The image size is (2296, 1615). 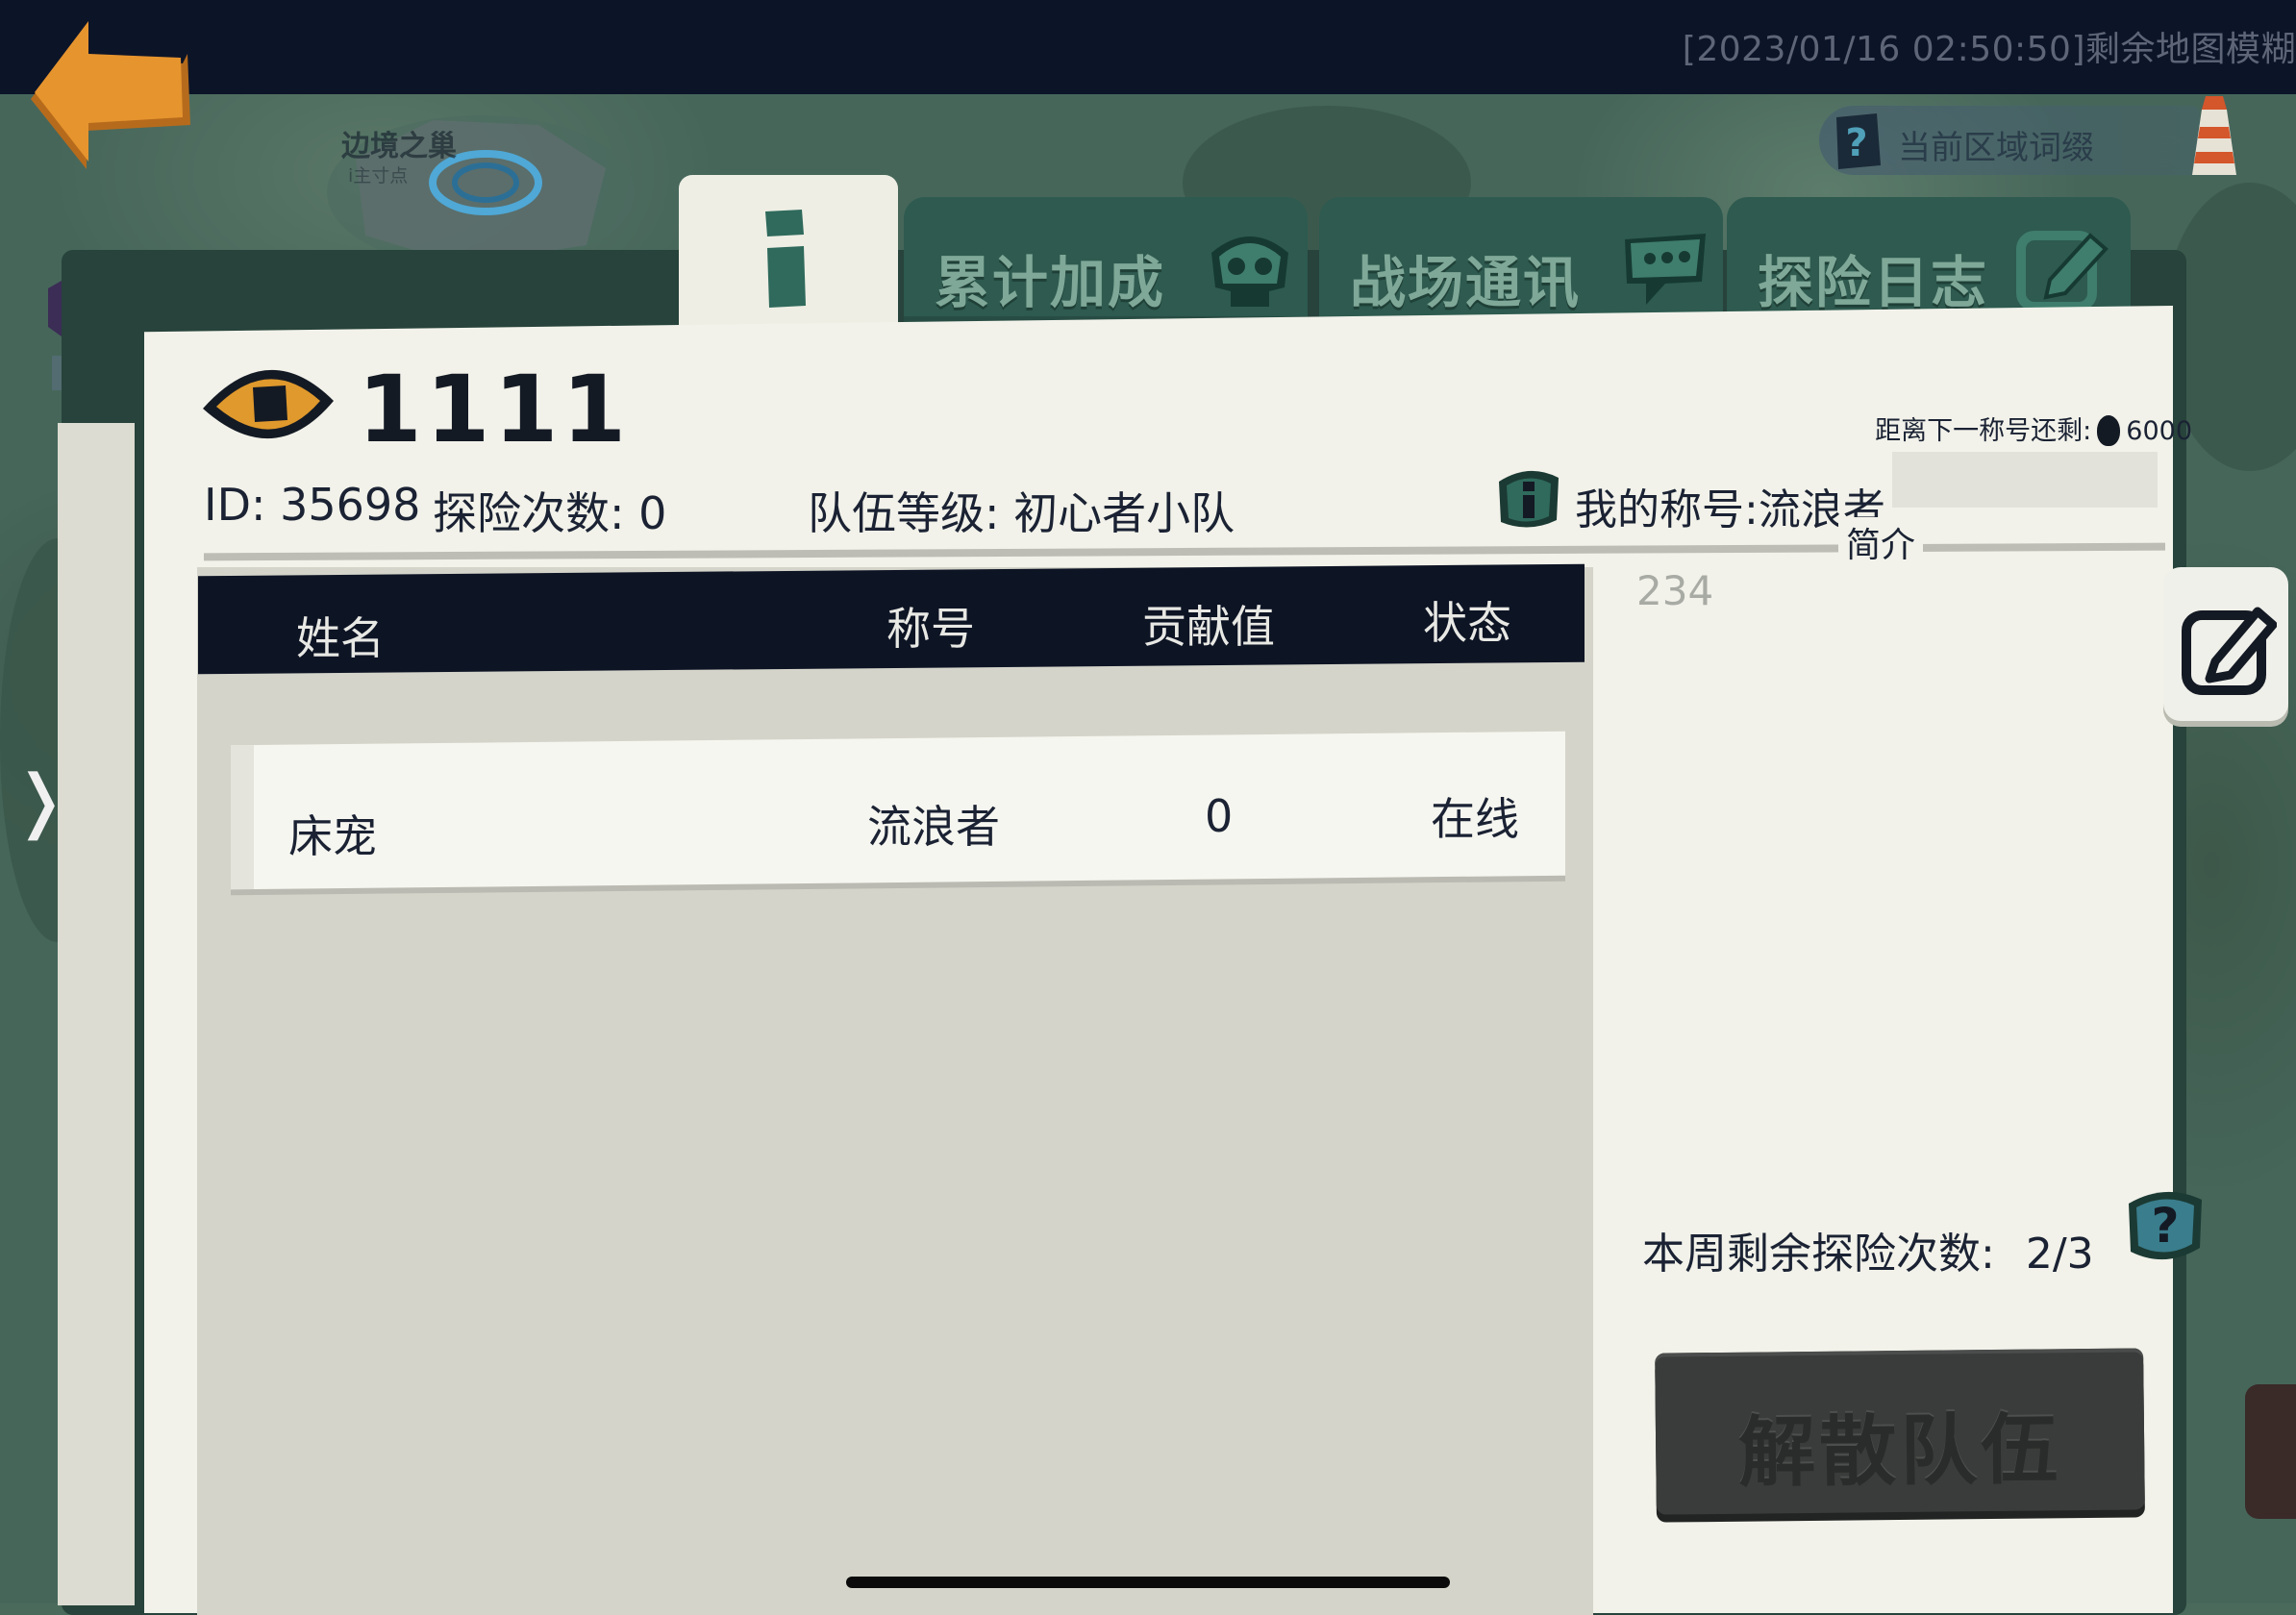 I want to click on tab-battle-comms: 战场通讯, so click(x=1521, y=259).